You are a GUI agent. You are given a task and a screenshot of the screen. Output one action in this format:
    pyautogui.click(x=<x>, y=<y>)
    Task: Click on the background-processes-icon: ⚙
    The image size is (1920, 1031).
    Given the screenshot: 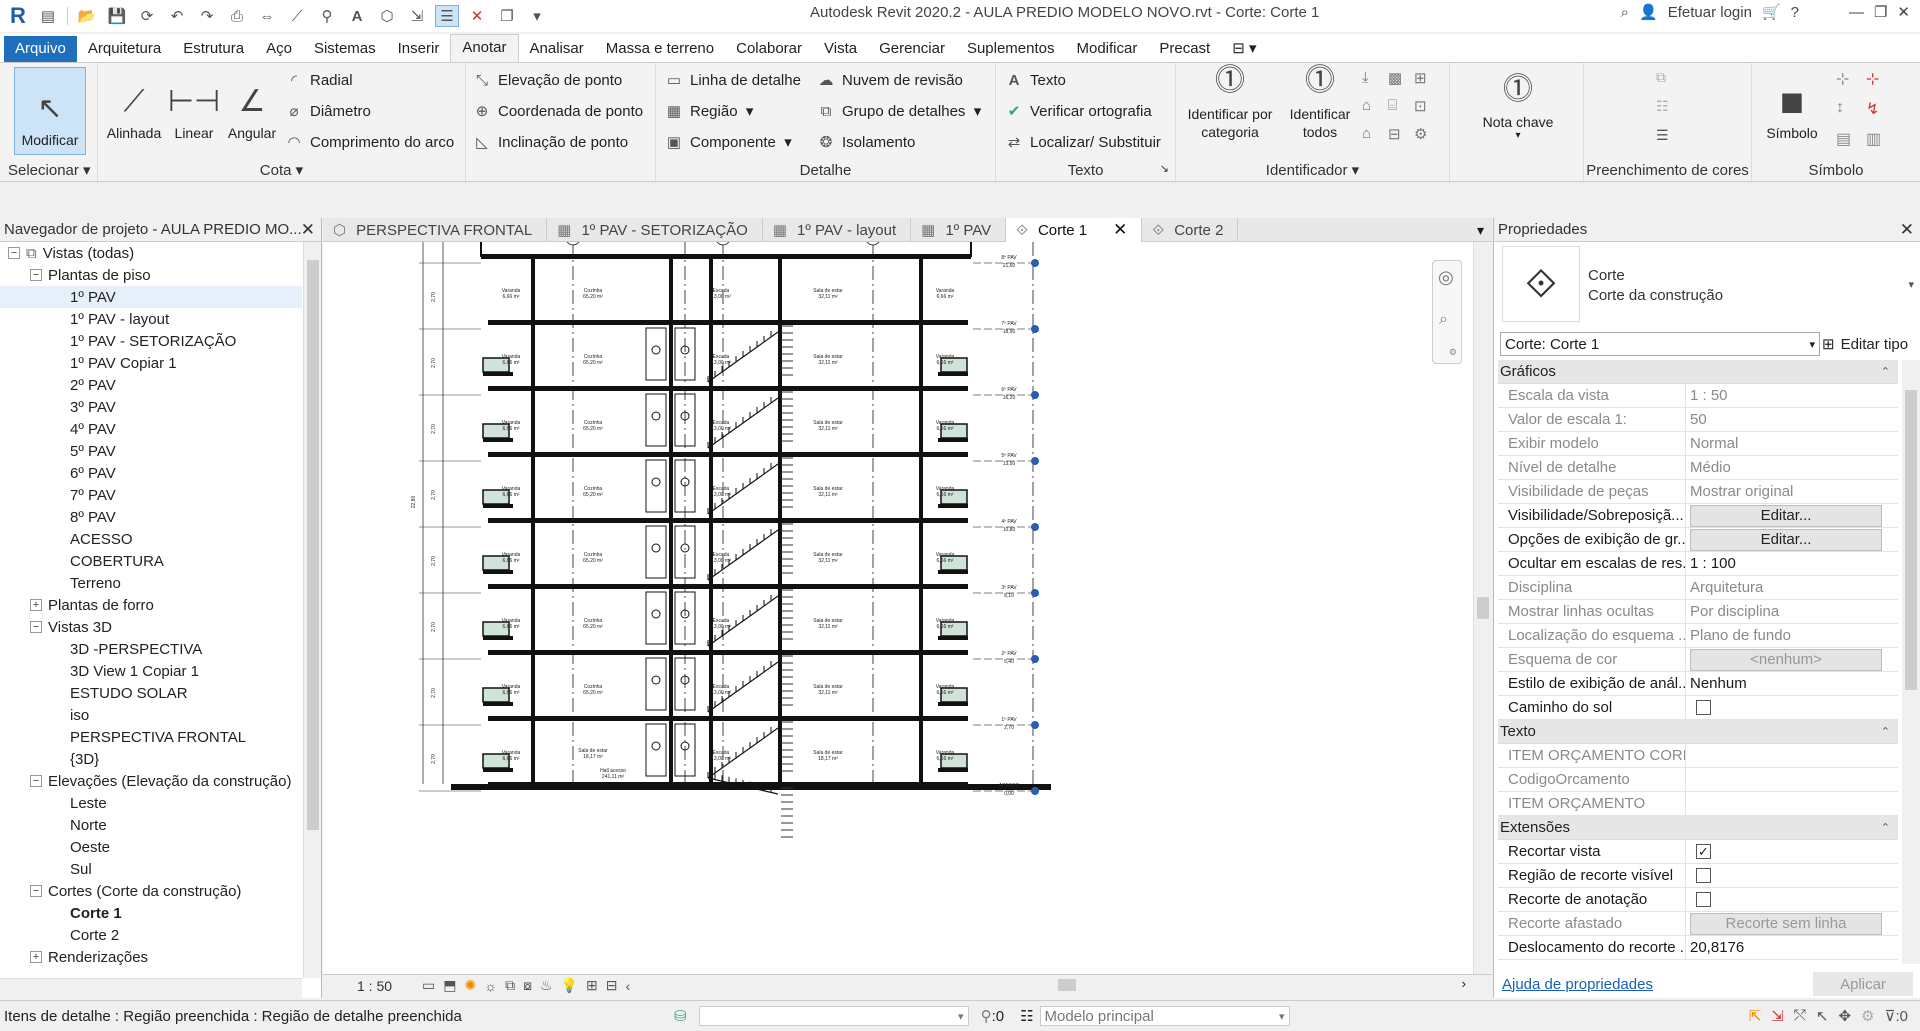 What is the action you would take?
    pyautogui.click(x=1867, y=1016)
    